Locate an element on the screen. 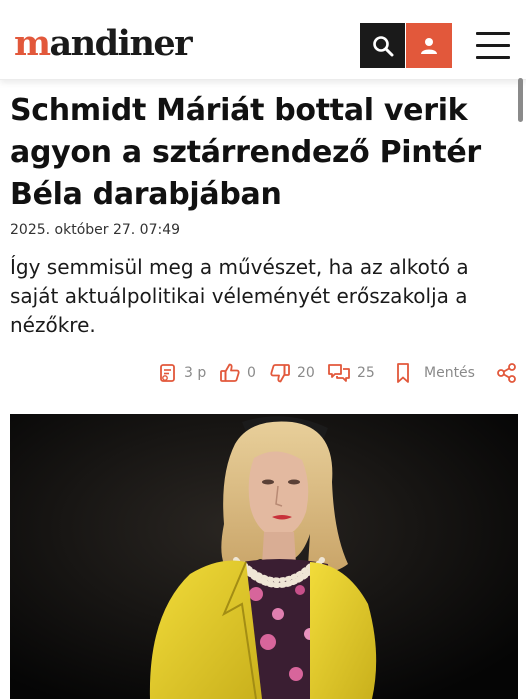 Image resolution: width=526 pixels, height=699 pixels. save-button: Mentés is located at coordinates (434, 373).